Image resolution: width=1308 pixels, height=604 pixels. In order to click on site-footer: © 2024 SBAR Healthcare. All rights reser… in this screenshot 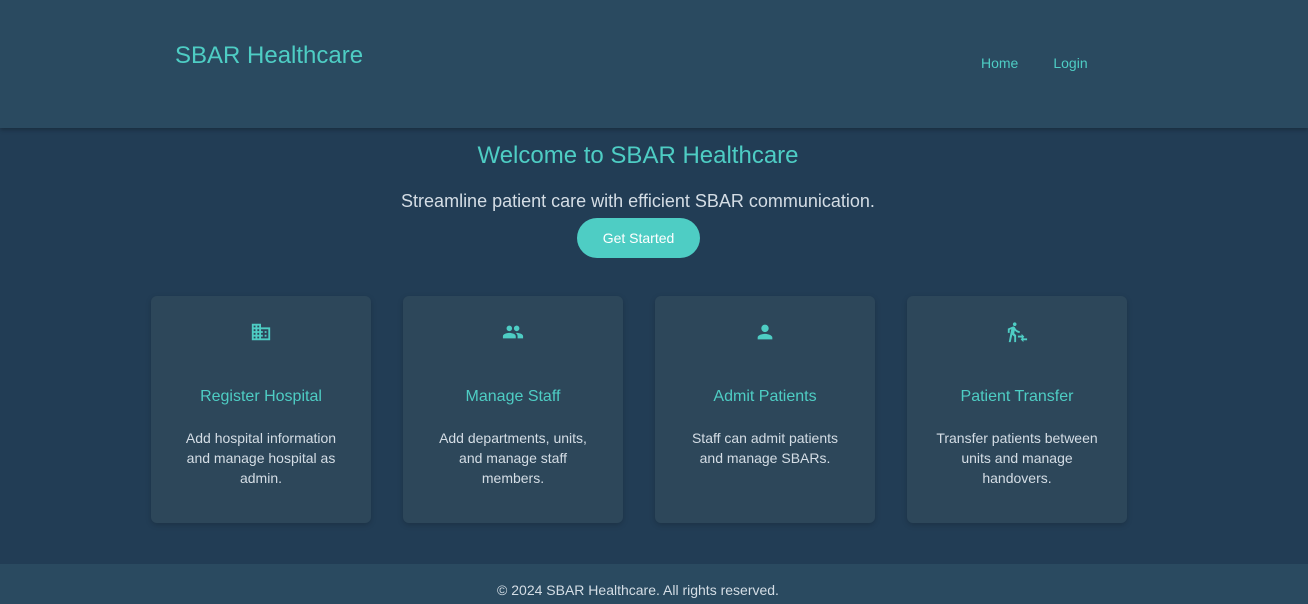, I will do `click(654, 584)`.